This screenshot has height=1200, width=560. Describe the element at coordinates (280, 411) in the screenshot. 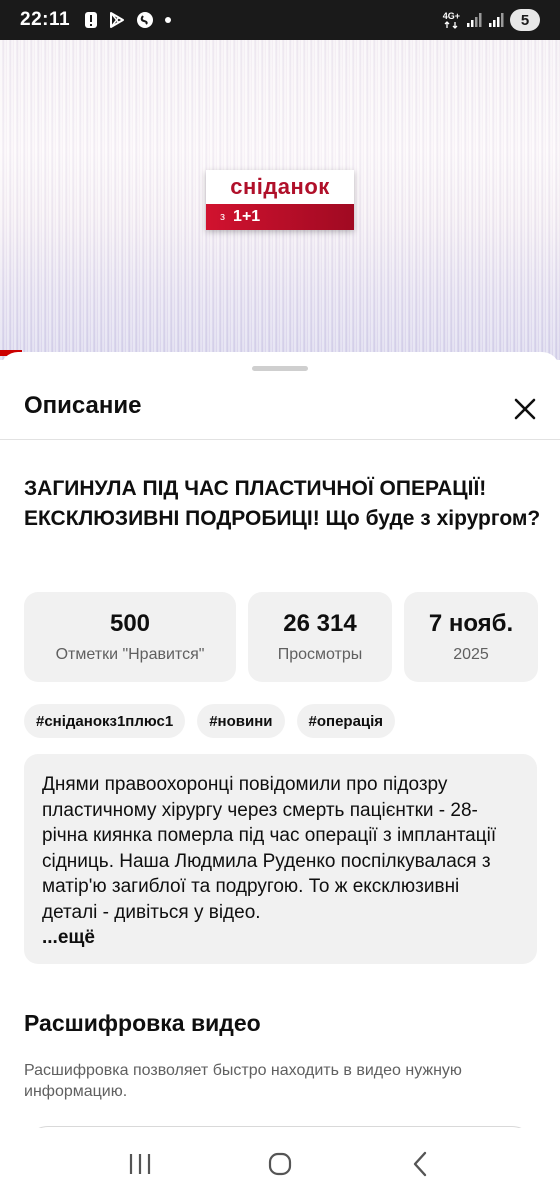

I see `sheet-header: Описание` at that location.